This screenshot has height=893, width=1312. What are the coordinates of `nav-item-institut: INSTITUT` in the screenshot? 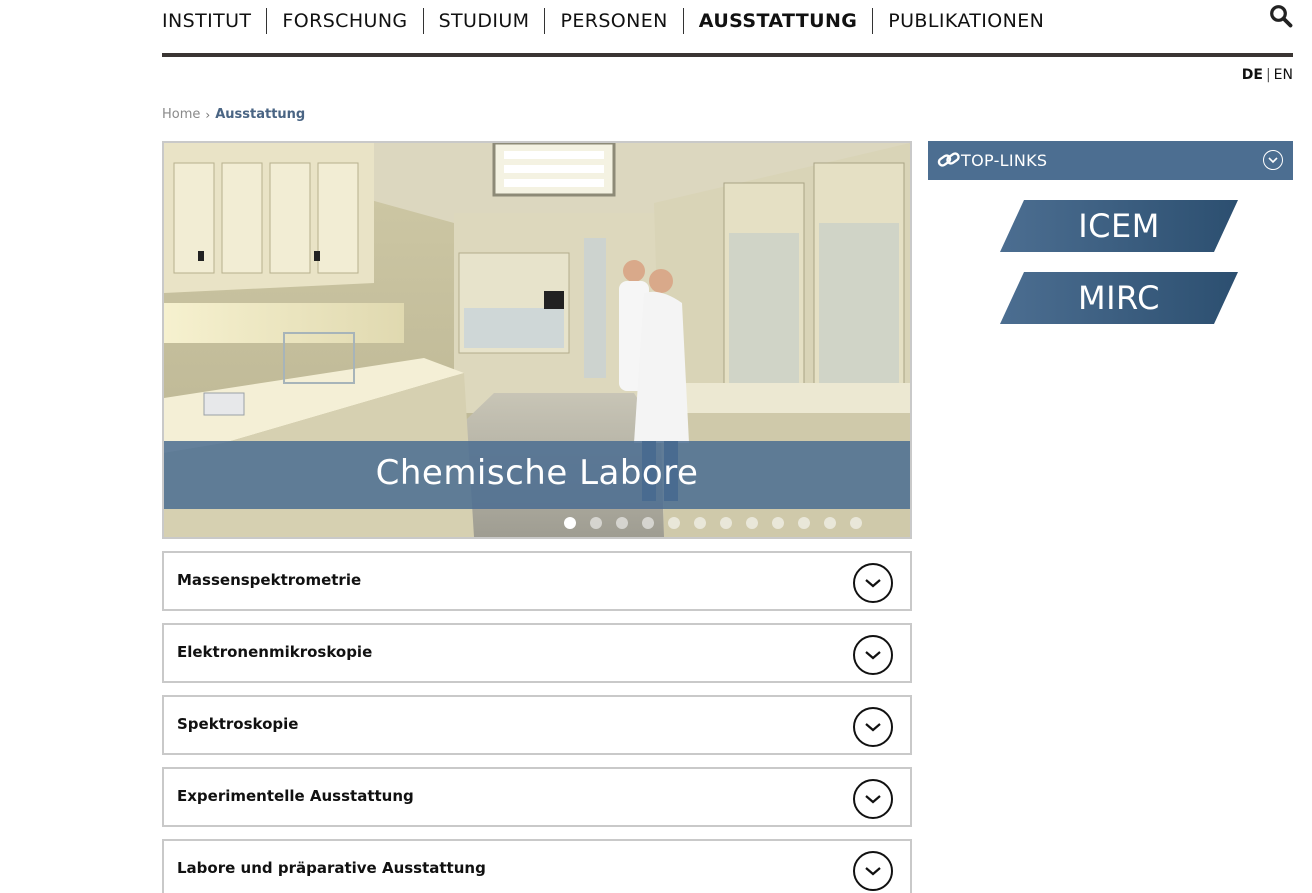 It's located at (214, 21).